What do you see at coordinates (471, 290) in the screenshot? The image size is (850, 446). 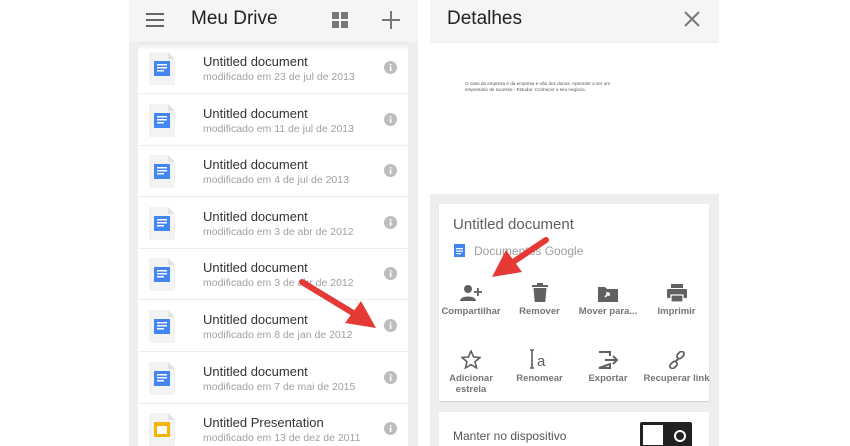 I see `add-person-icon` at bounding box center [471, 290].